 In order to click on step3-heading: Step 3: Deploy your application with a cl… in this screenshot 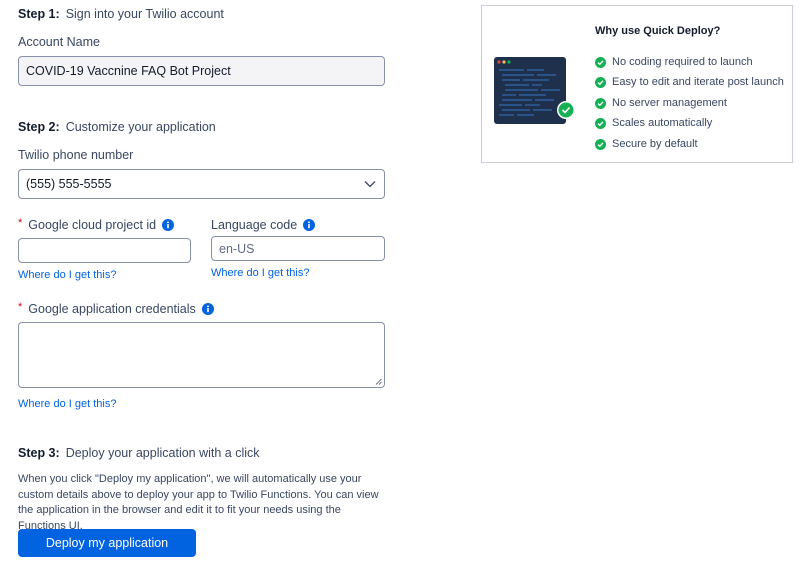, I will do `click(139, 453)`.